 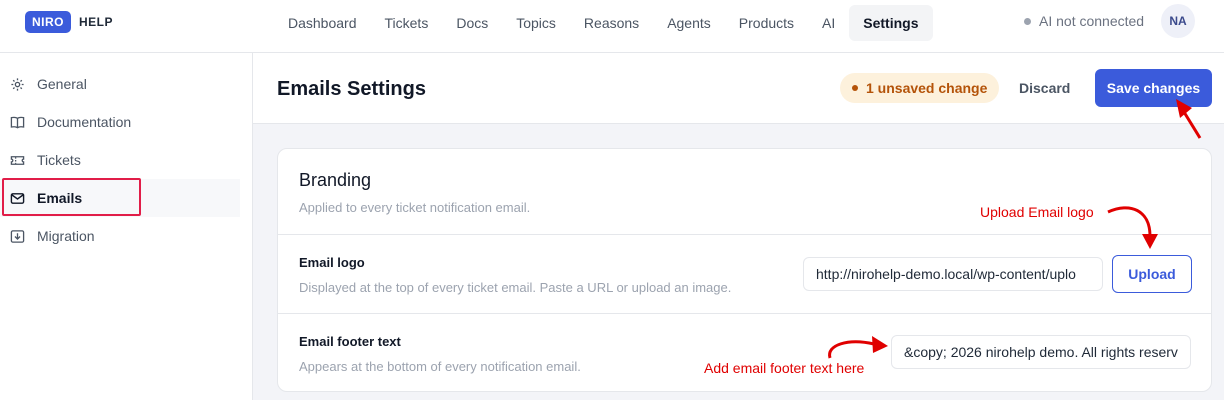 What do you see at coordinates (1178, 21) in the screenshot?
I see `avatar: NA` at bounding box center [1178, 21].